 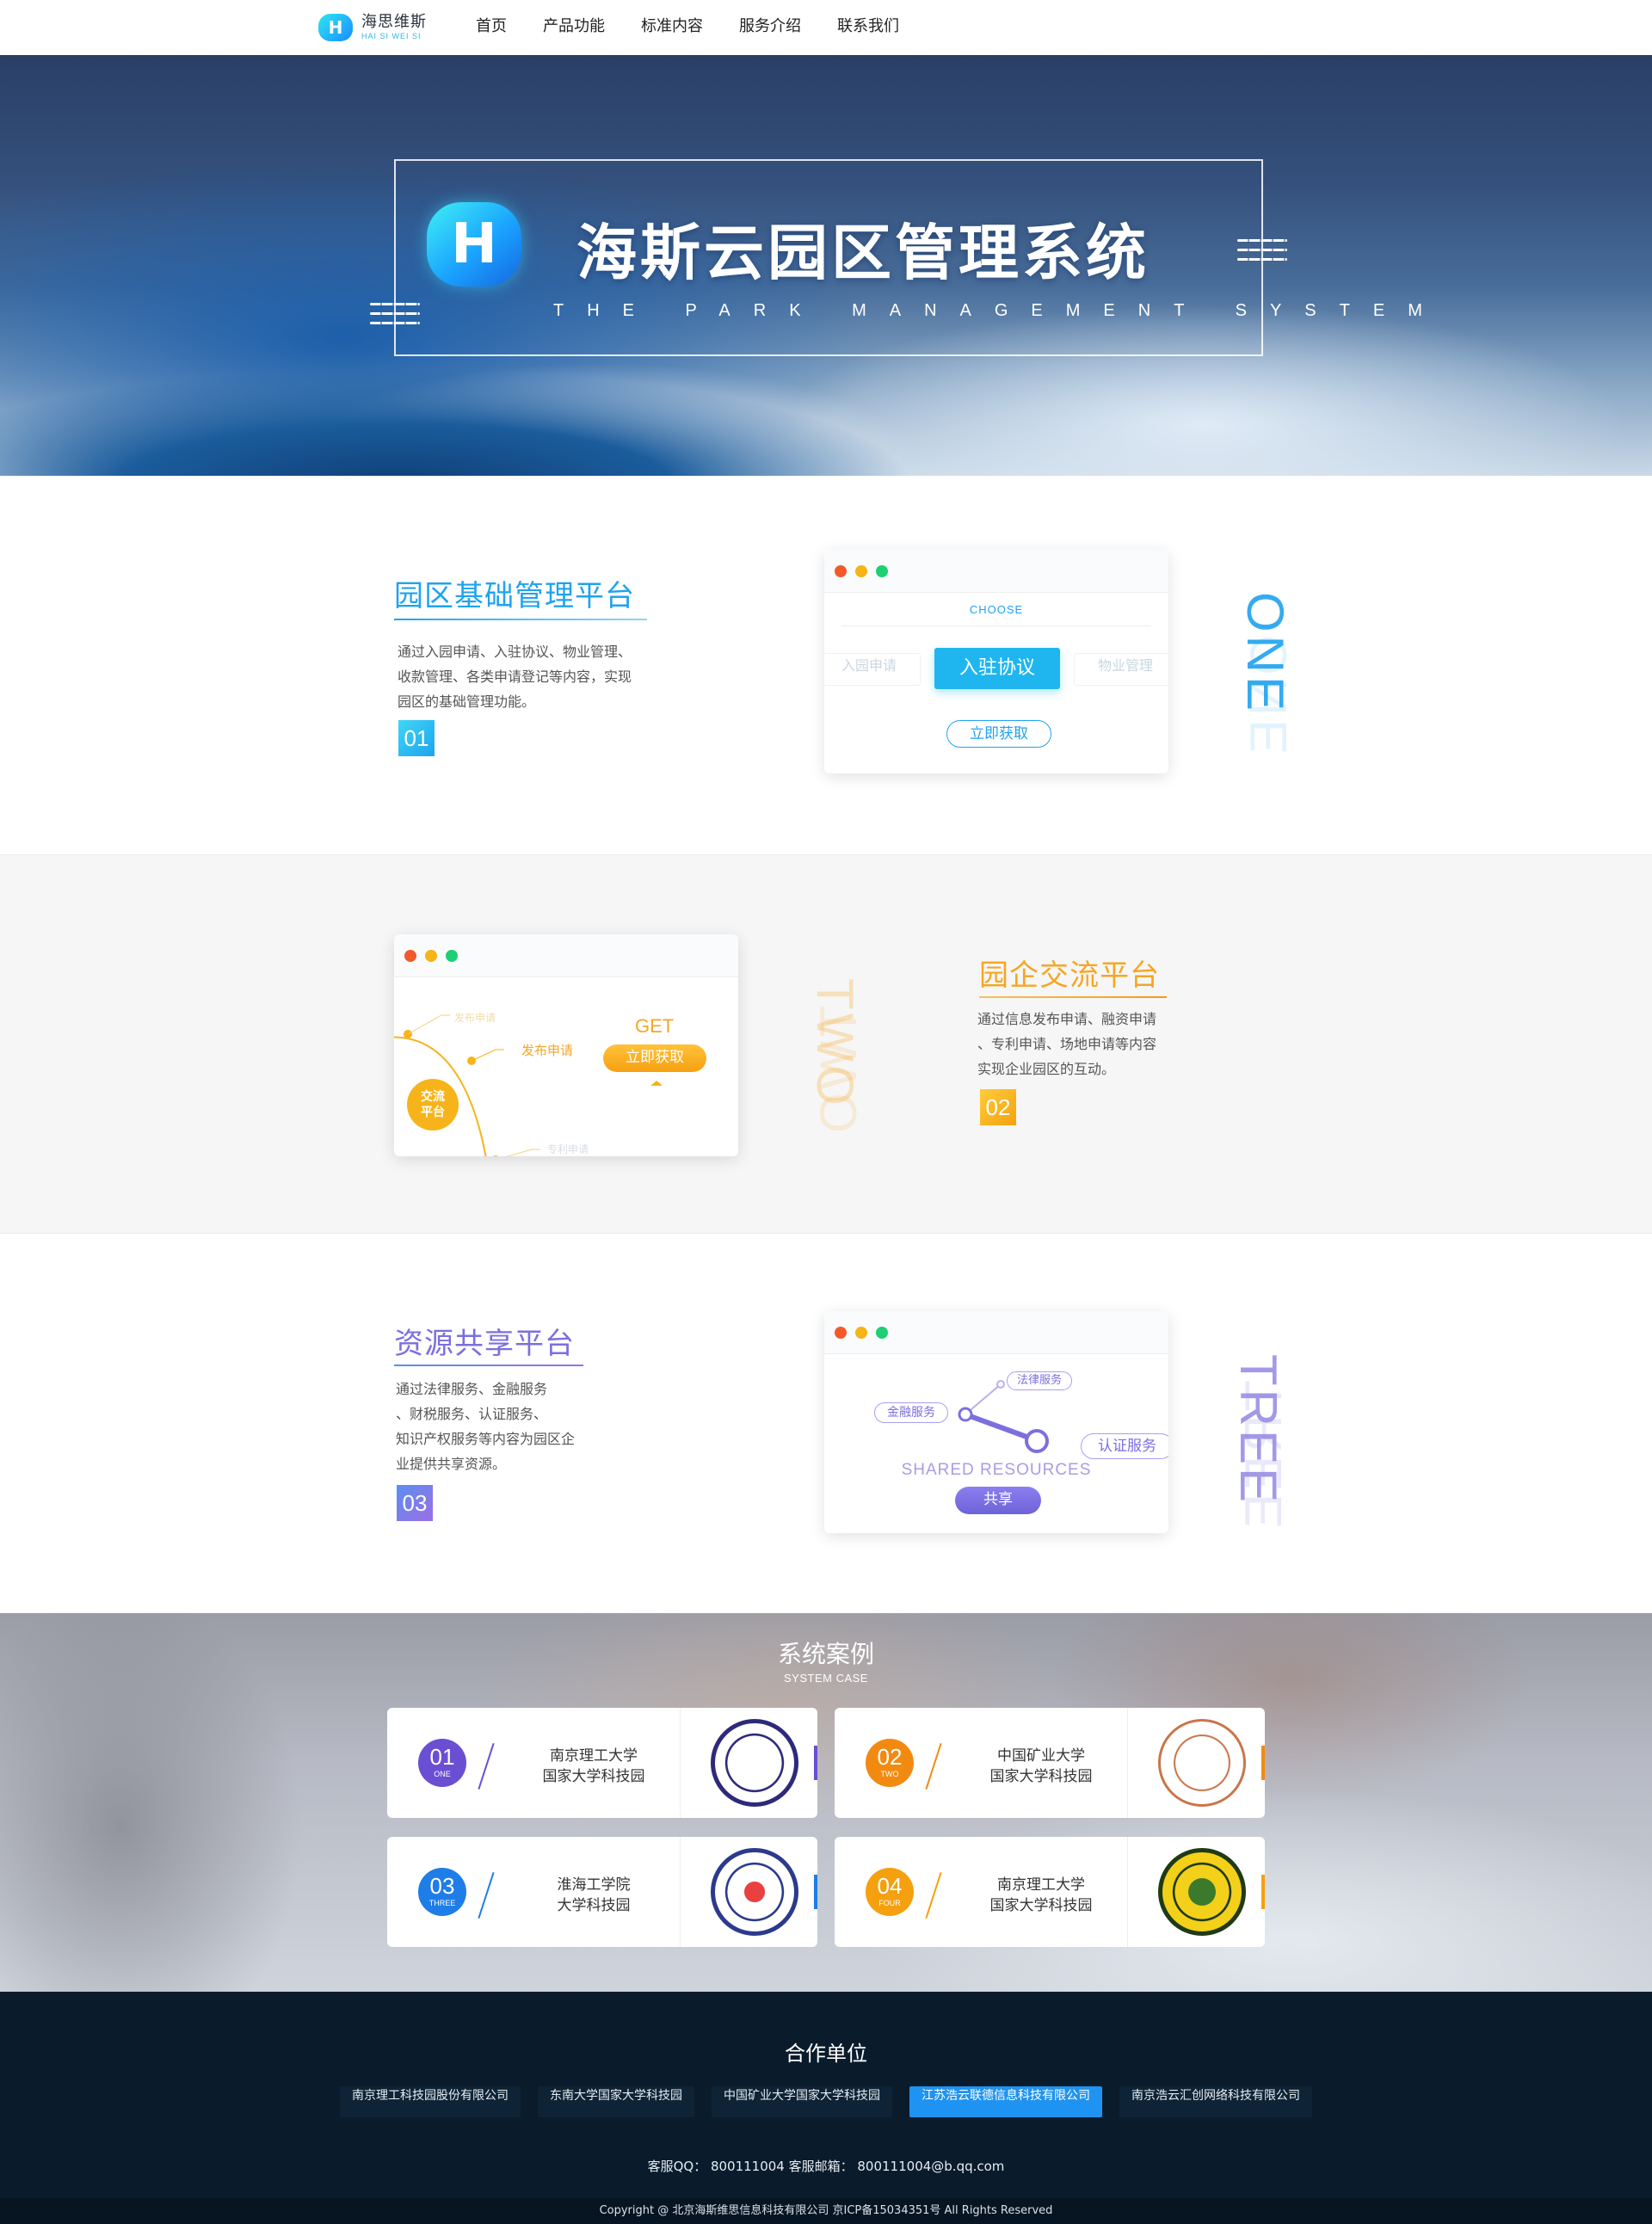 I want to click on hero-subtitle: THE PARK MANAGEMENT SYSTEM, so click(x=999, y=310).